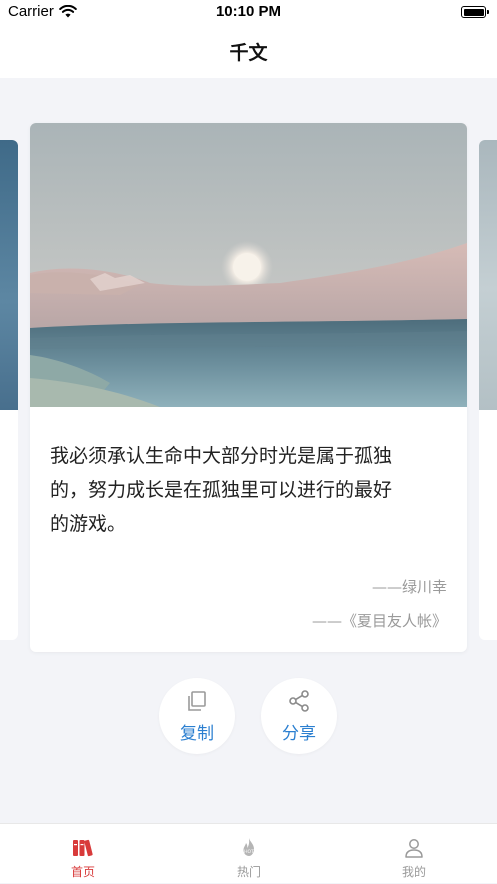  I want to click on status-bar: Carrier 10:10 PM, so click(248, 14).